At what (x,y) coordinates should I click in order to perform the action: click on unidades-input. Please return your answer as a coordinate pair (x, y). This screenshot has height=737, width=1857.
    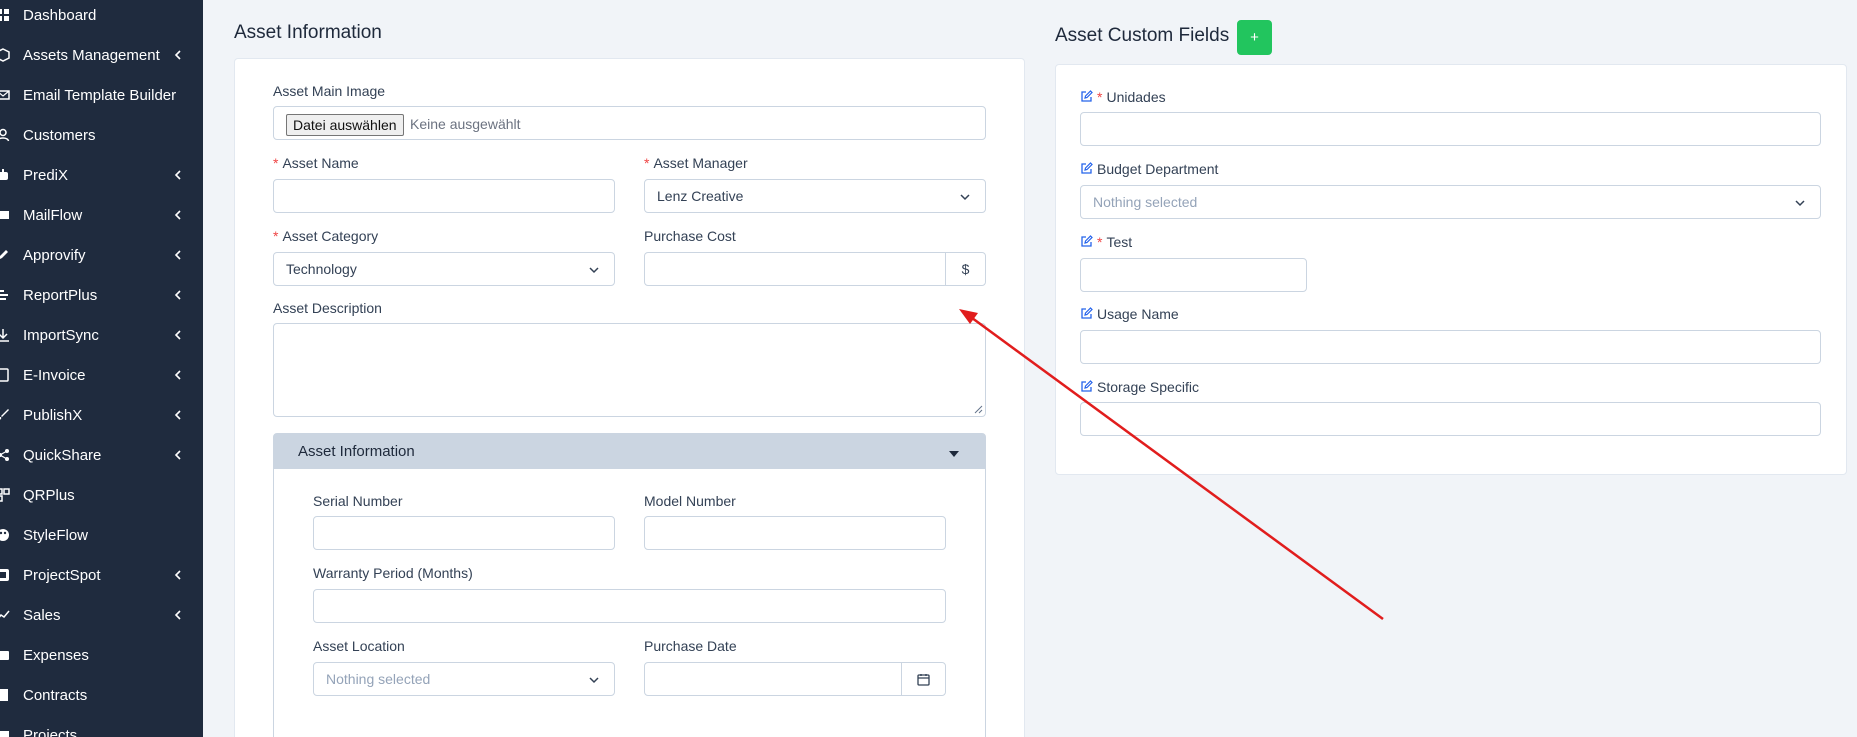
    Looking at the image, I should click on (1450, 129).